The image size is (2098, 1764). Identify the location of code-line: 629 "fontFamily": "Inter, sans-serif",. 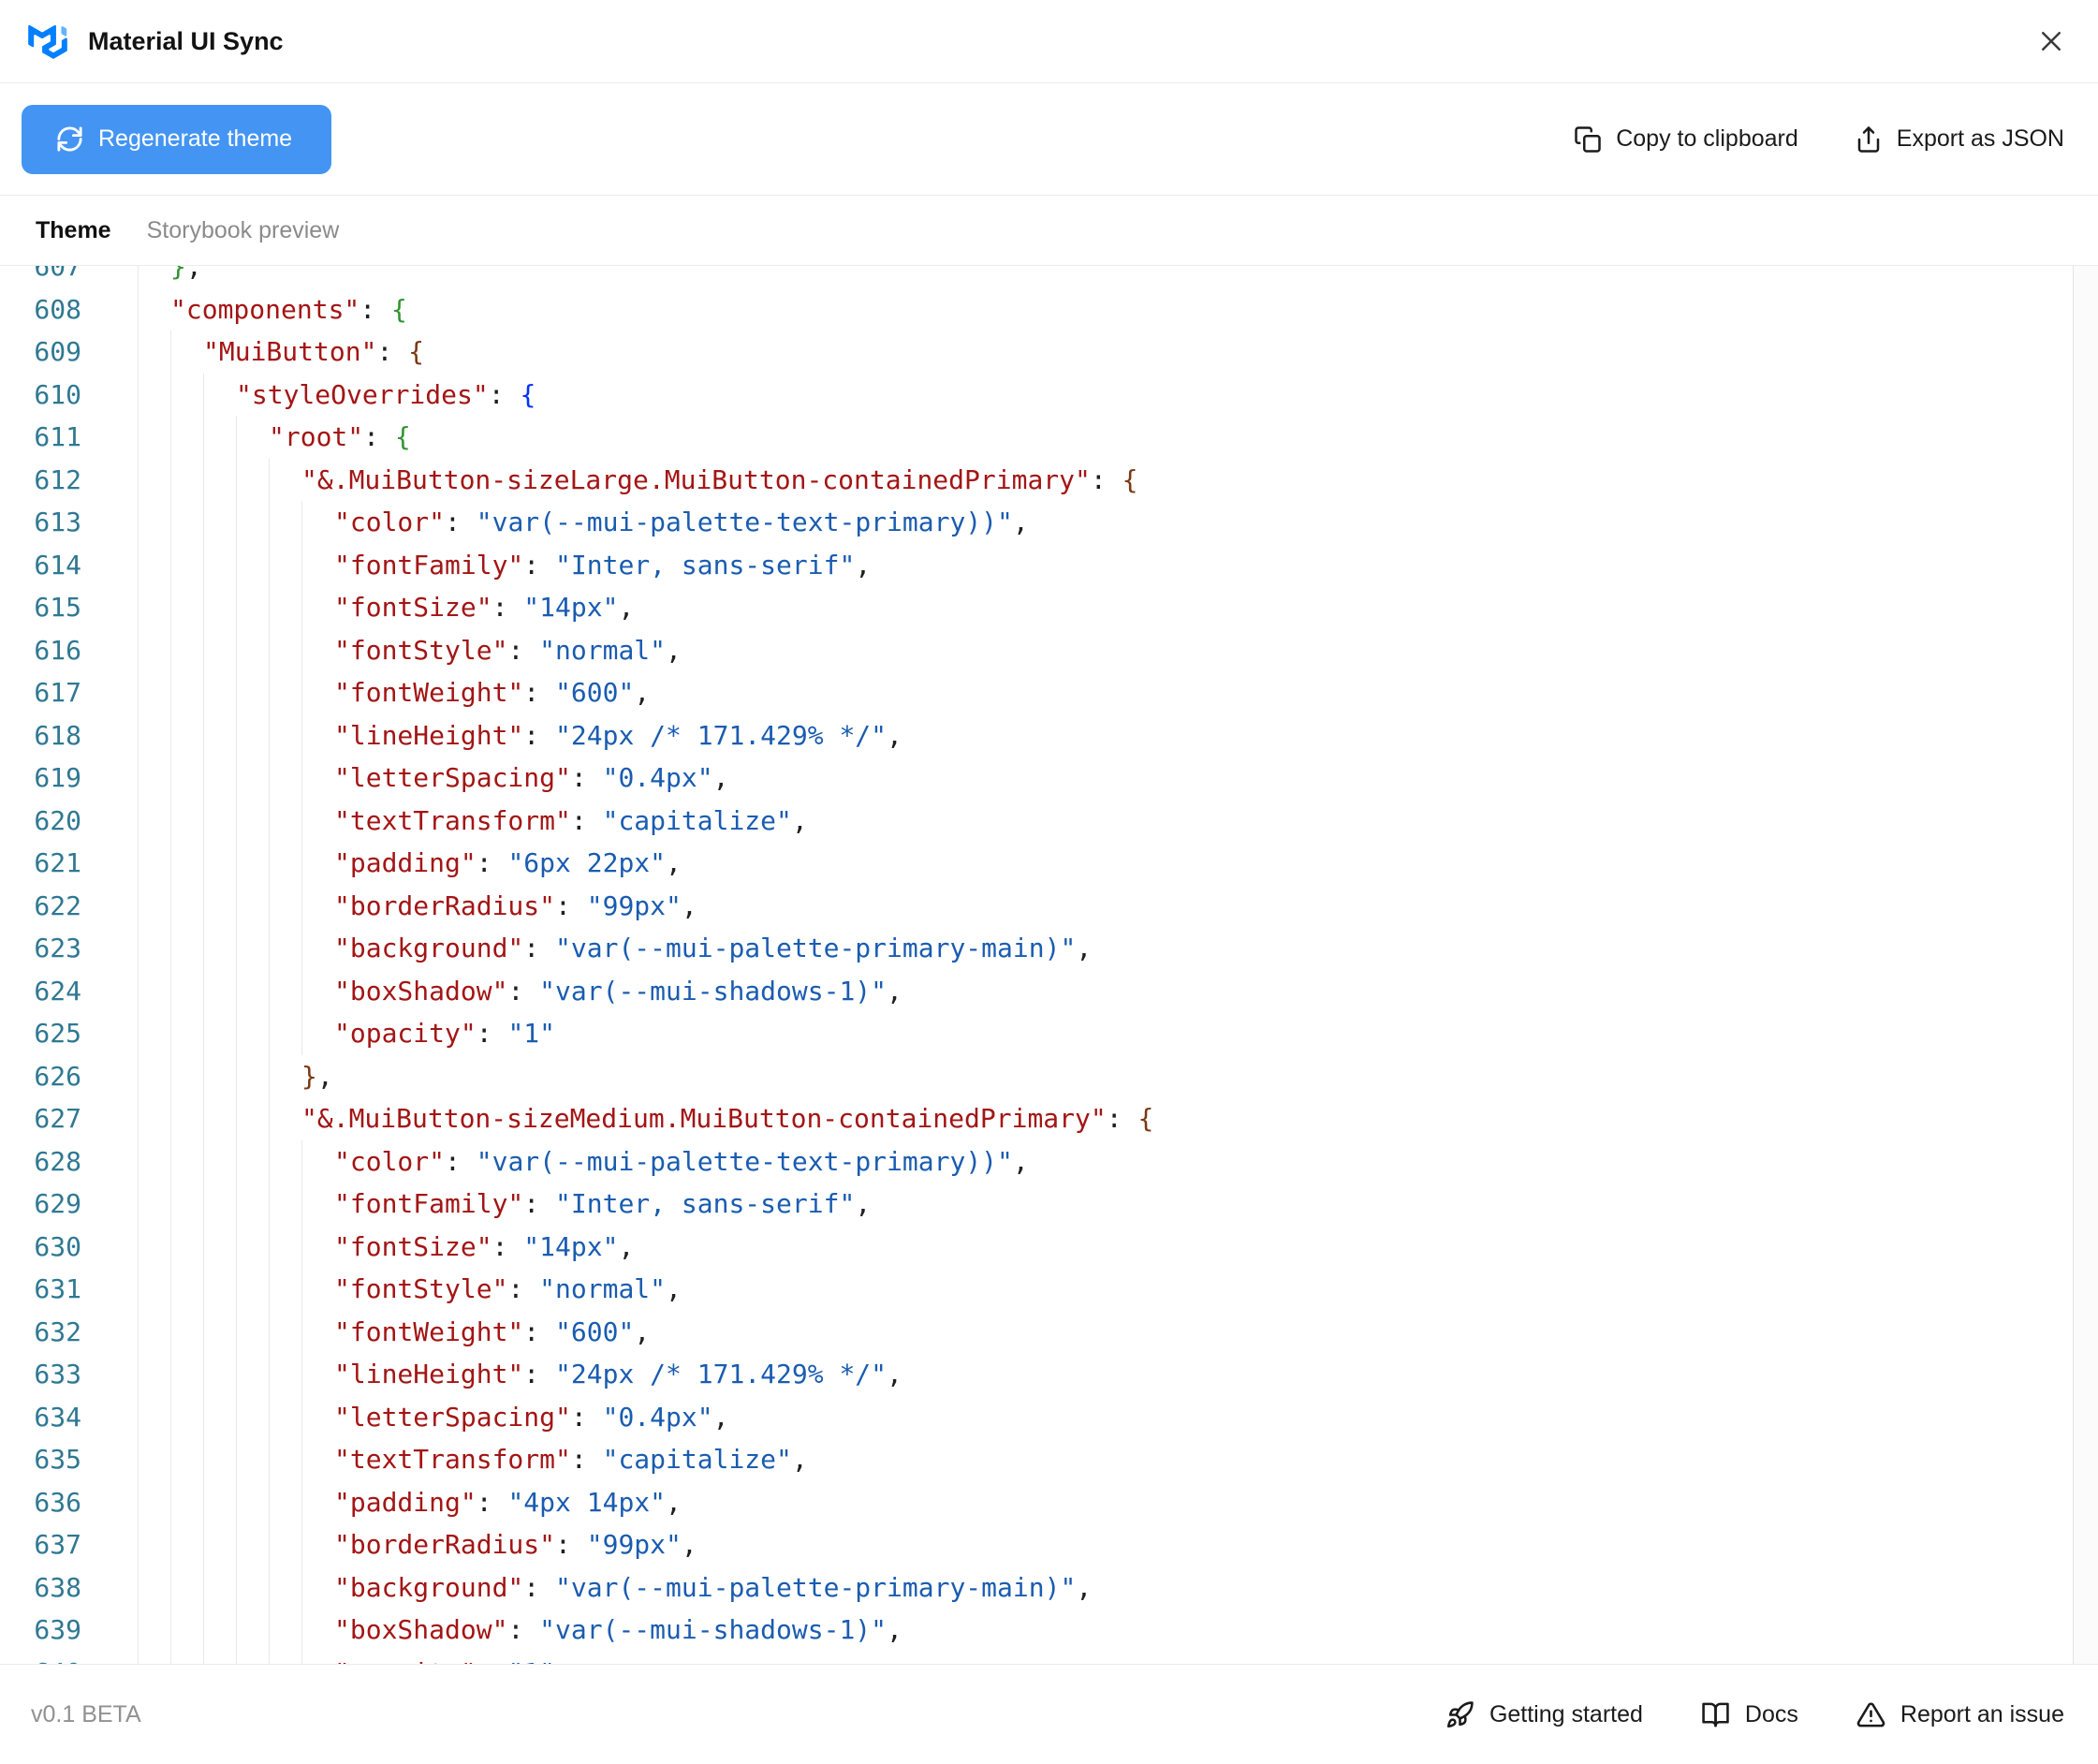
(1049, 1204).